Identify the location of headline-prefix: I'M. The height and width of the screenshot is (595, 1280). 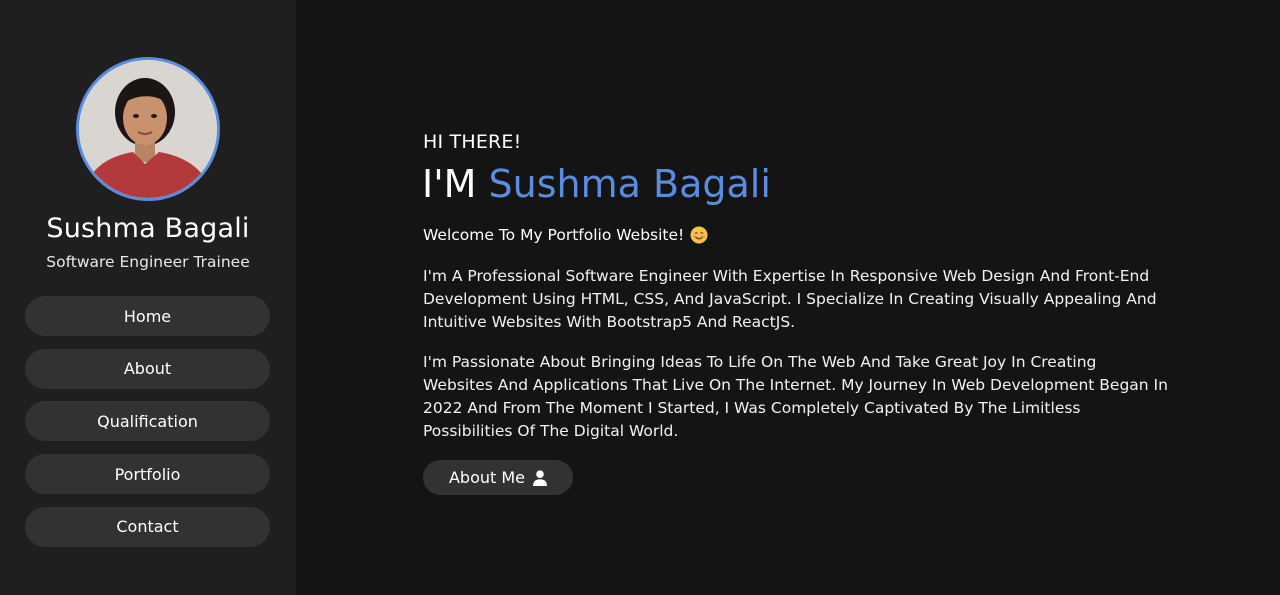
(449, 184).